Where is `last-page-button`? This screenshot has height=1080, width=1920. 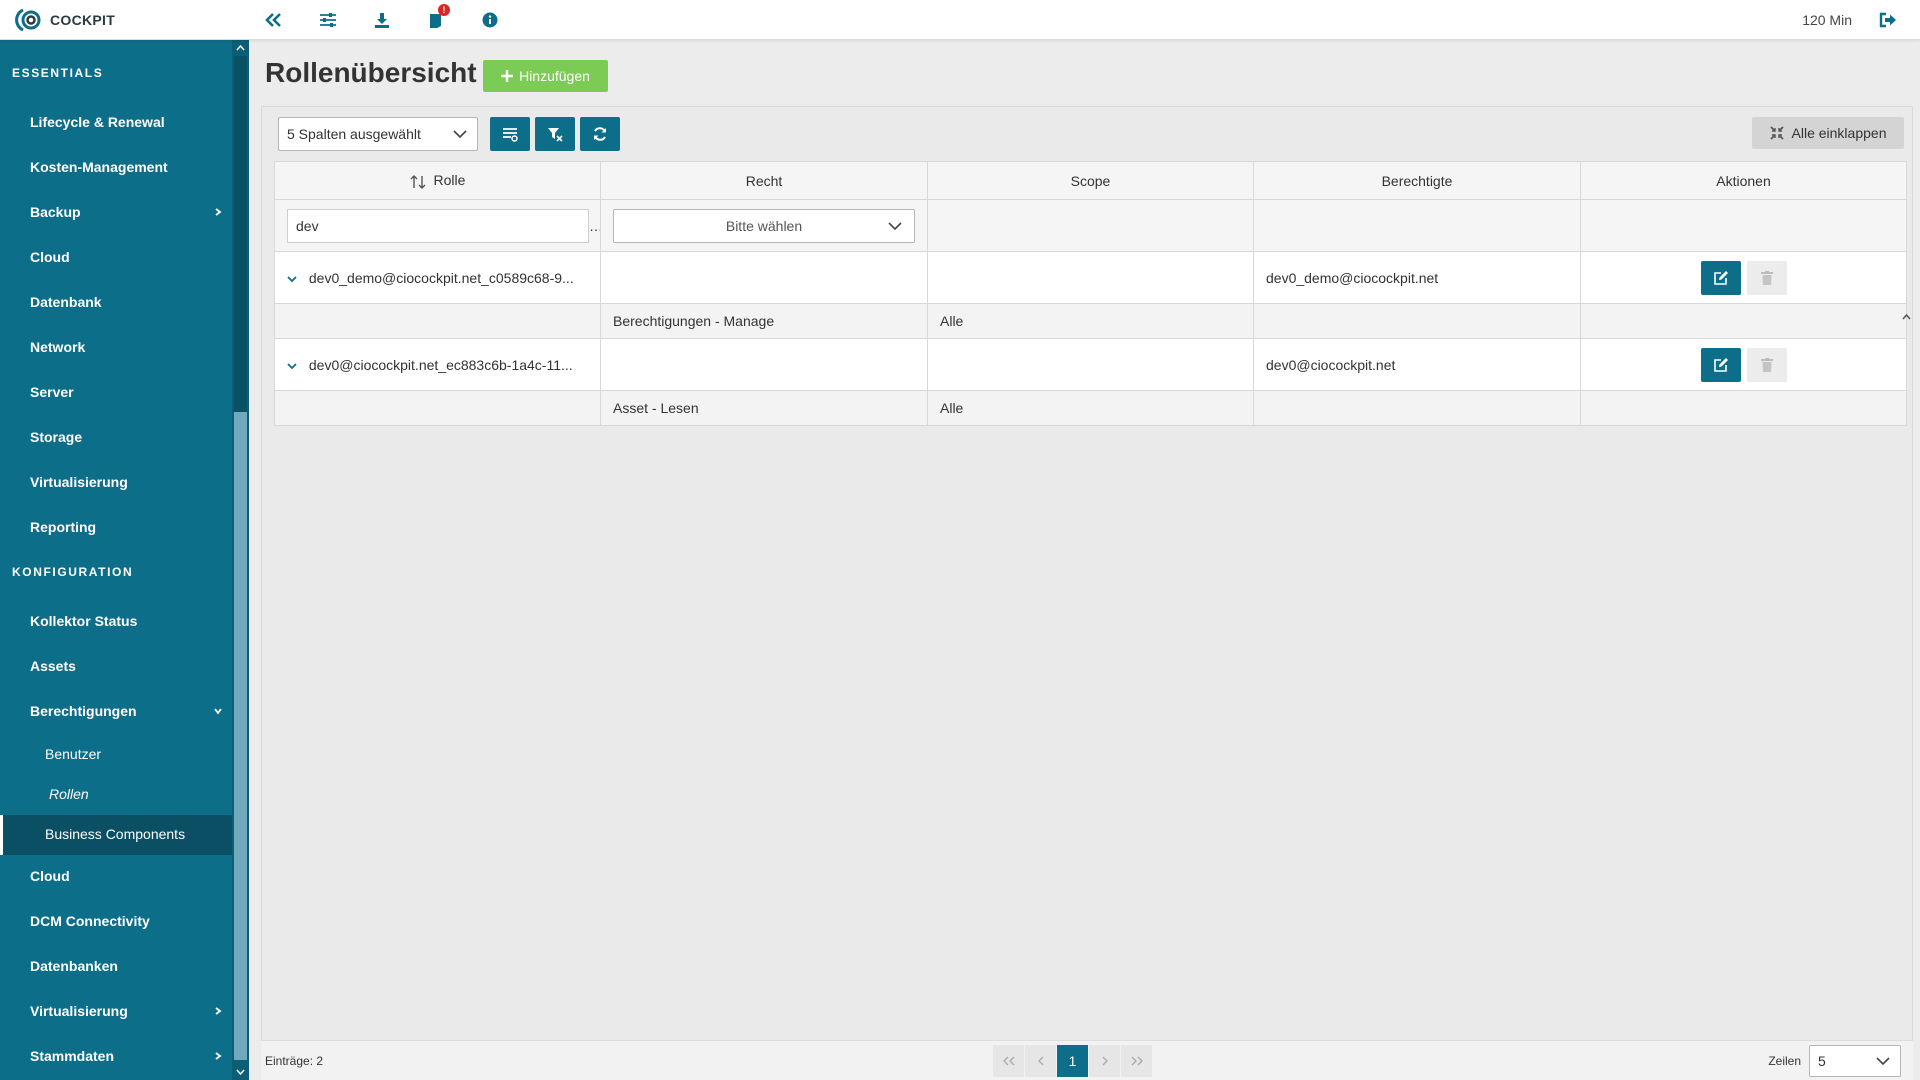 last-page-button is located at coordinates (1137, 1061).